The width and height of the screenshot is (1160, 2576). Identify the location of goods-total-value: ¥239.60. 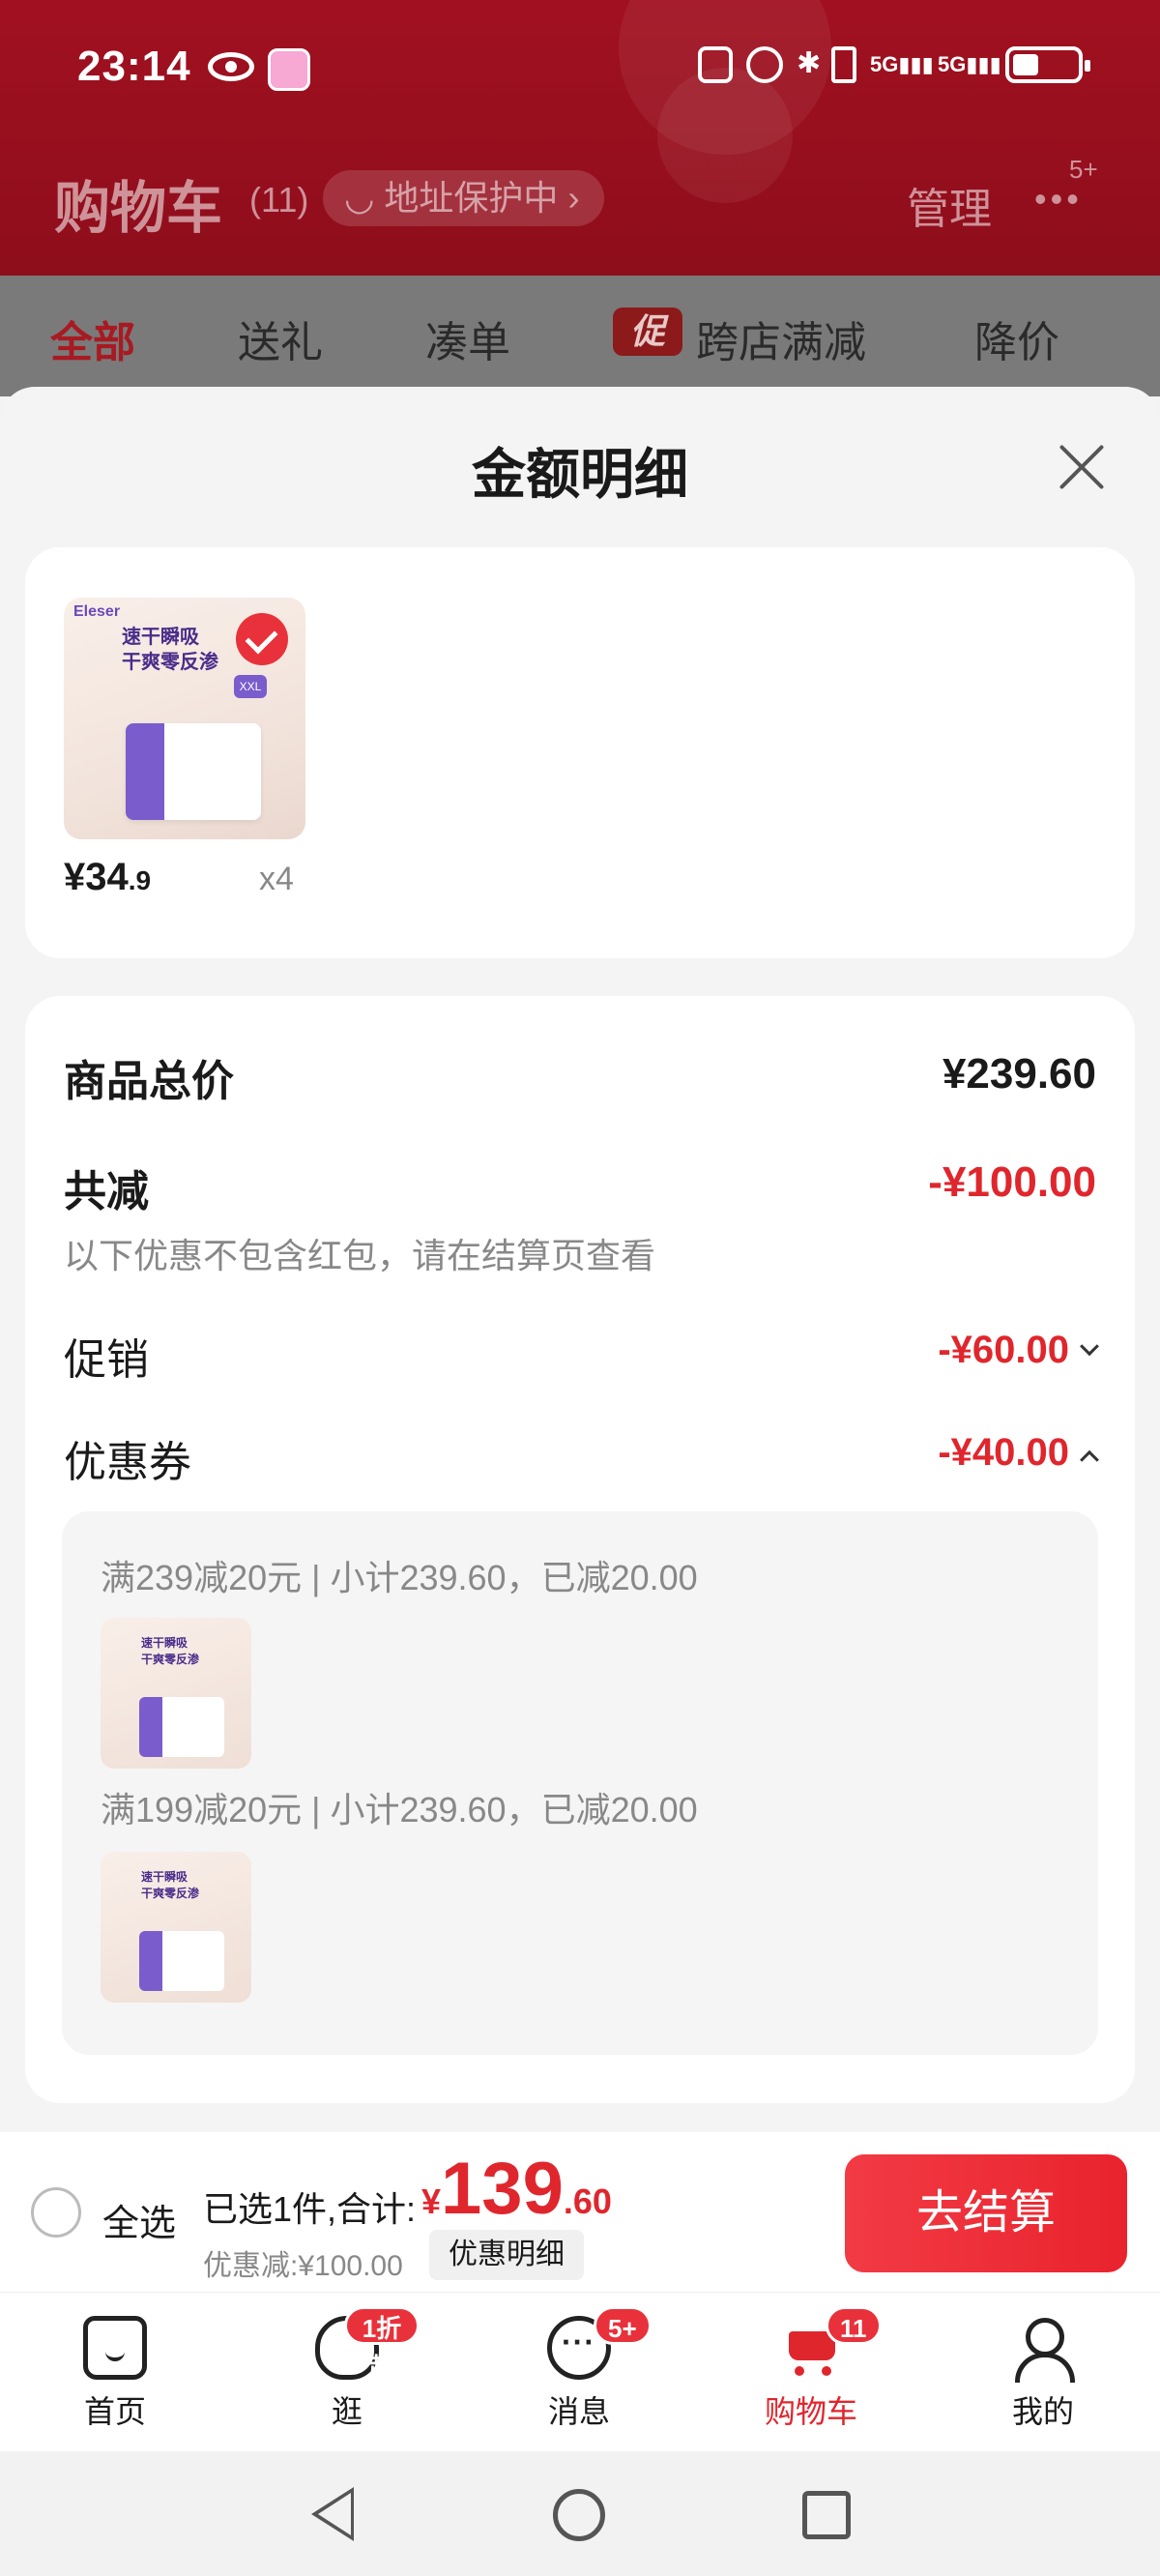
(1019, 1074).